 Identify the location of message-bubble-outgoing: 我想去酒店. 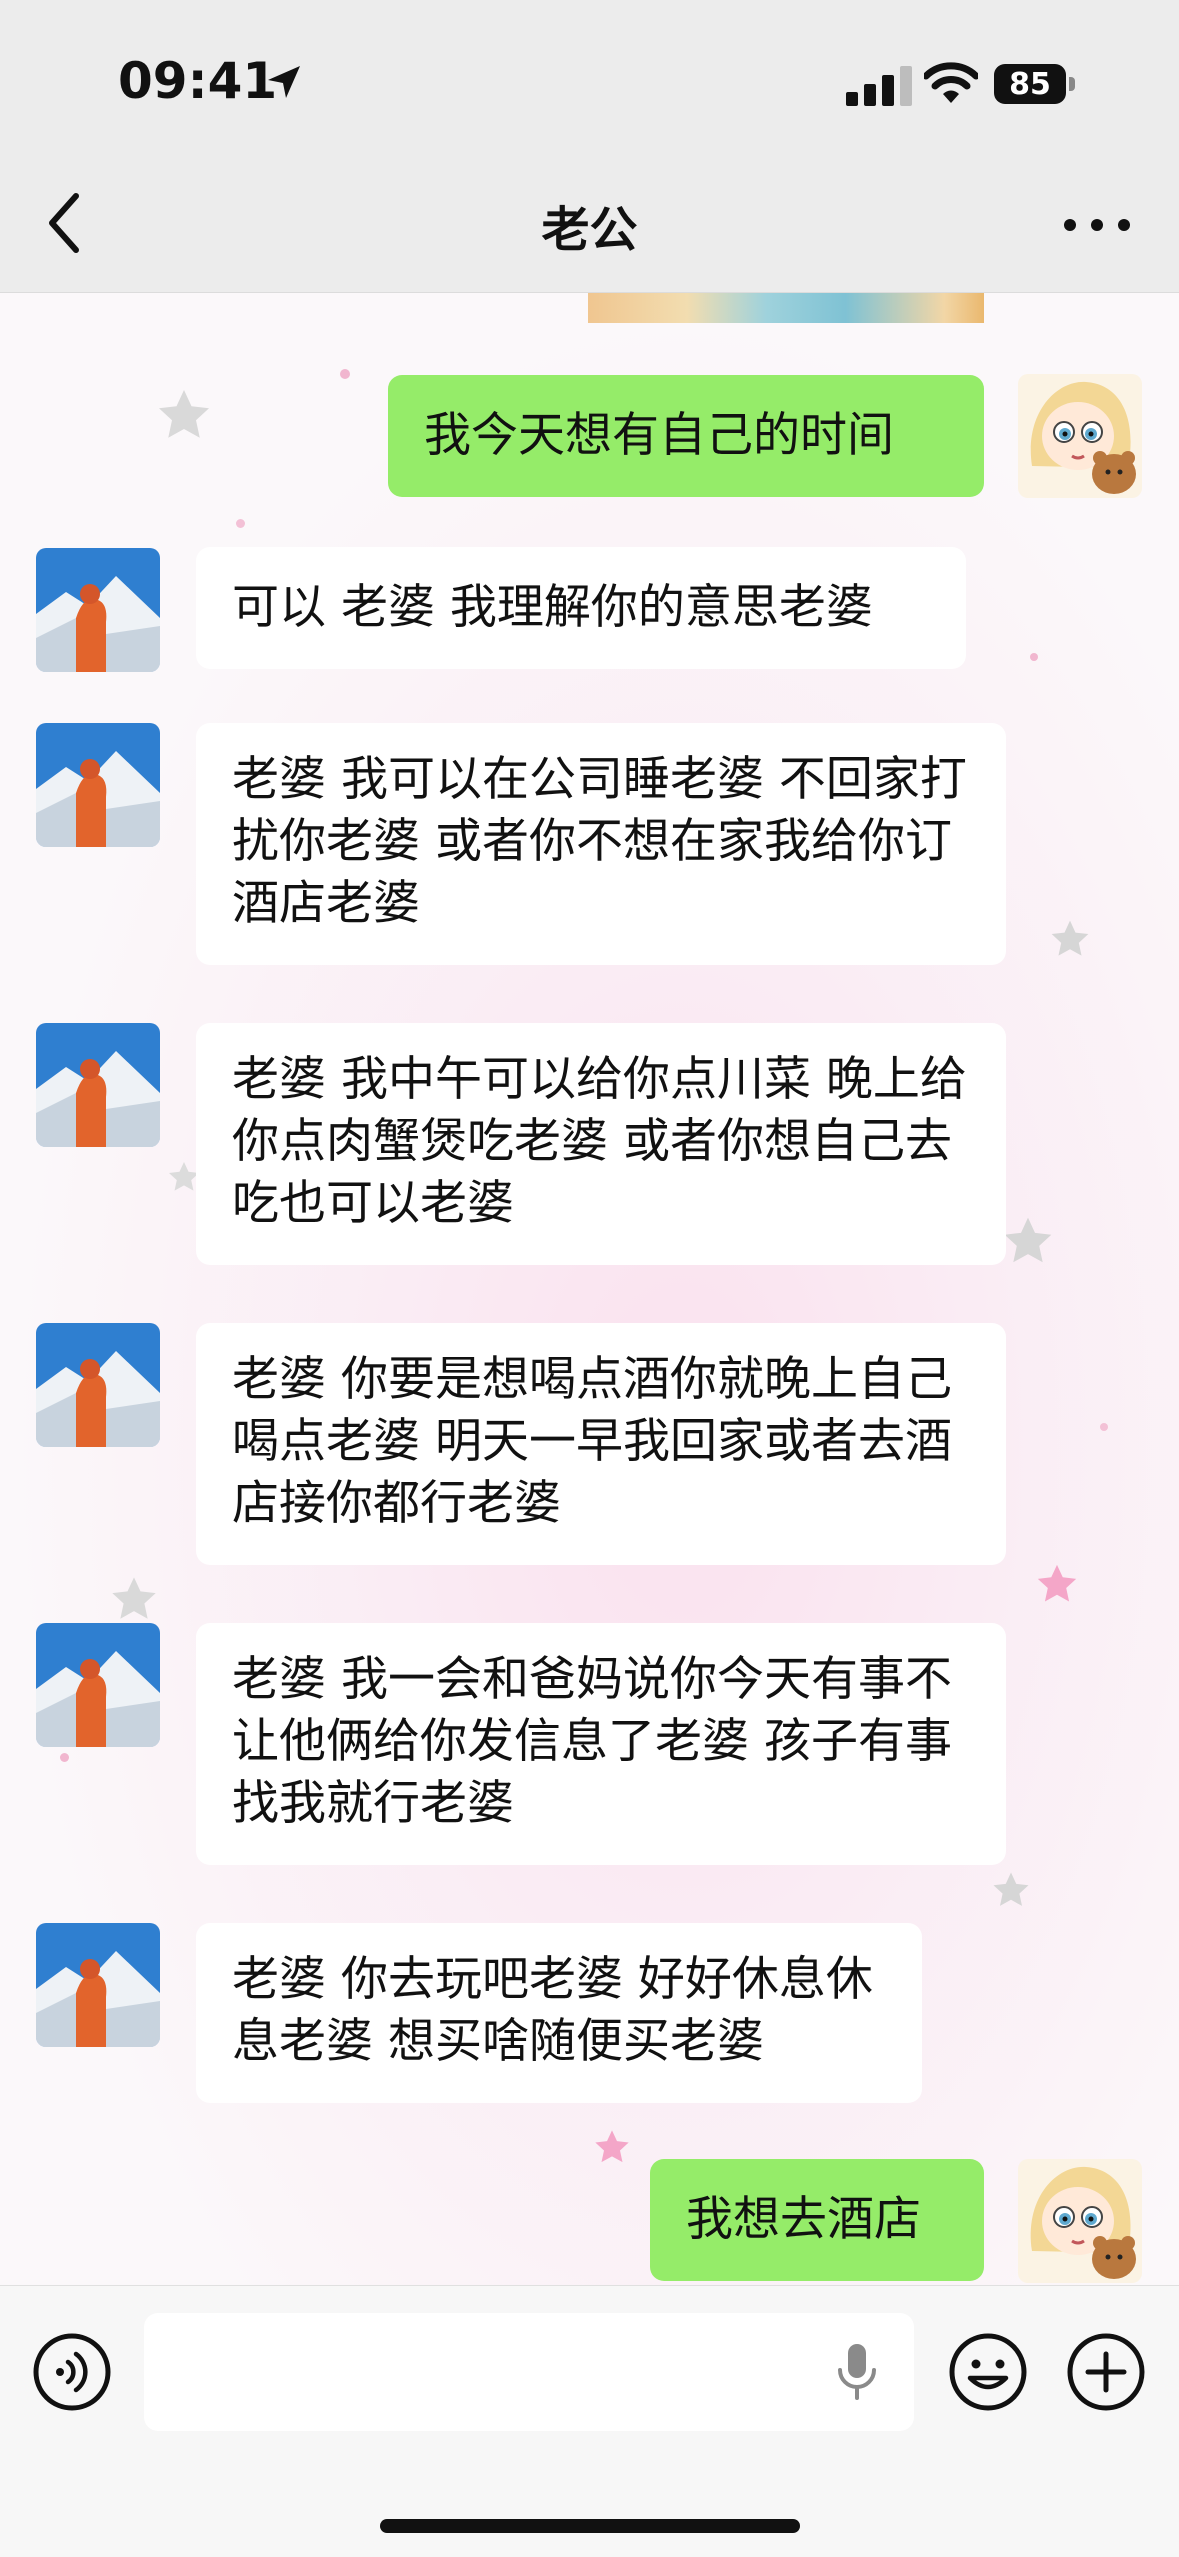
(817, 2220).